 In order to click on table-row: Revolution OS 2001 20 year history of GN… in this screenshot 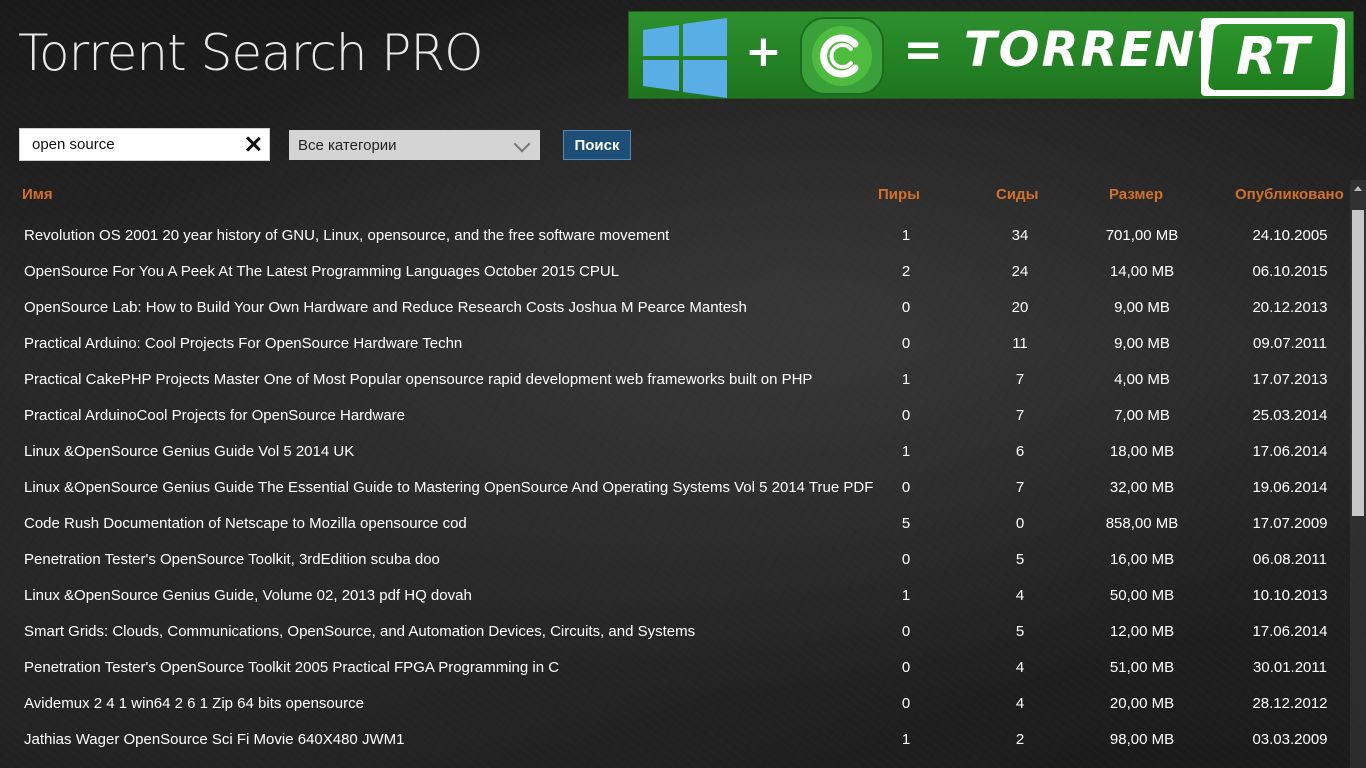, I will do `click(675, 240)`.